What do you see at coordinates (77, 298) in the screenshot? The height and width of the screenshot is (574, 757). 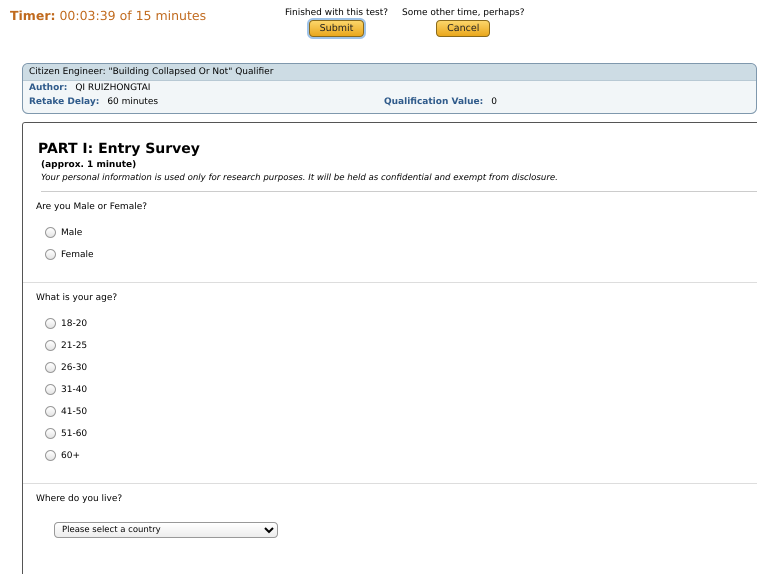 I see `question-text: What is your age?` at bounding box center [77, 298].